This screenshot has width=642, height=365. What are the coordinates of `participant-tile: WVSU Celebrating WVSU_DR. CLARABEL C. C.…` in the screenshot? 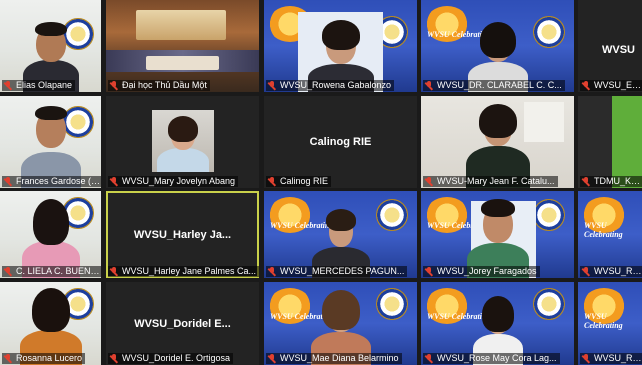 It's located at (497, 46).